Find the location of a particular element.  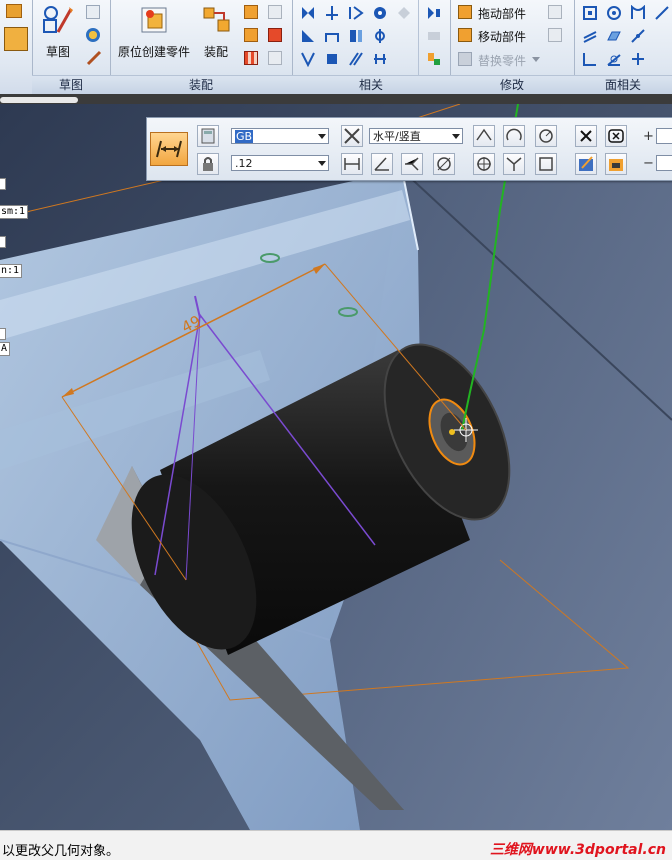

flush-icon is located at coordinates (356, 36).